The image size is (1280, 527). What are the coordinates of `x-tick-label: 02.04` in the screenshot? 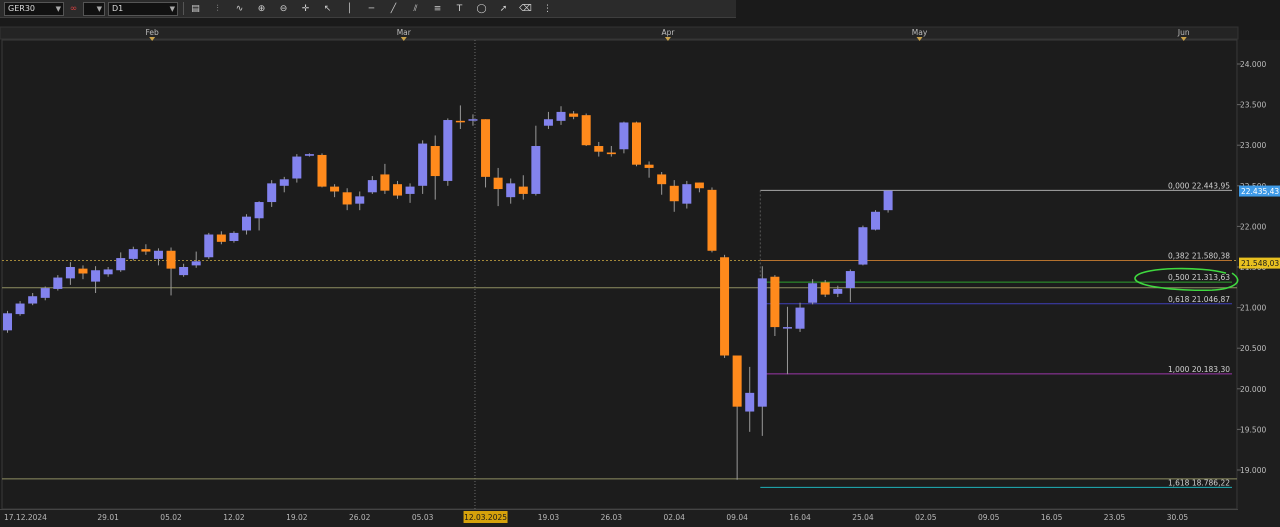 It's located at (674, 517).